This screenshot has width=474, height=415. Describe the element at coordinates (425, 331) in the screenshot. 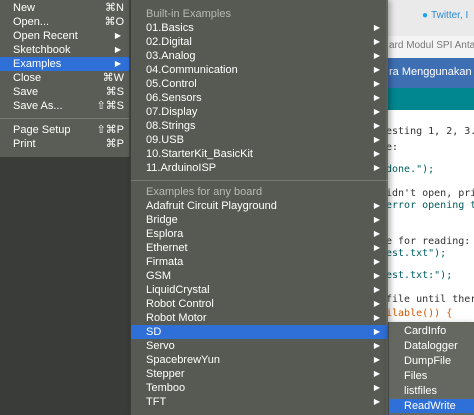

I see `menu-item-label: CardInfo` at that location.